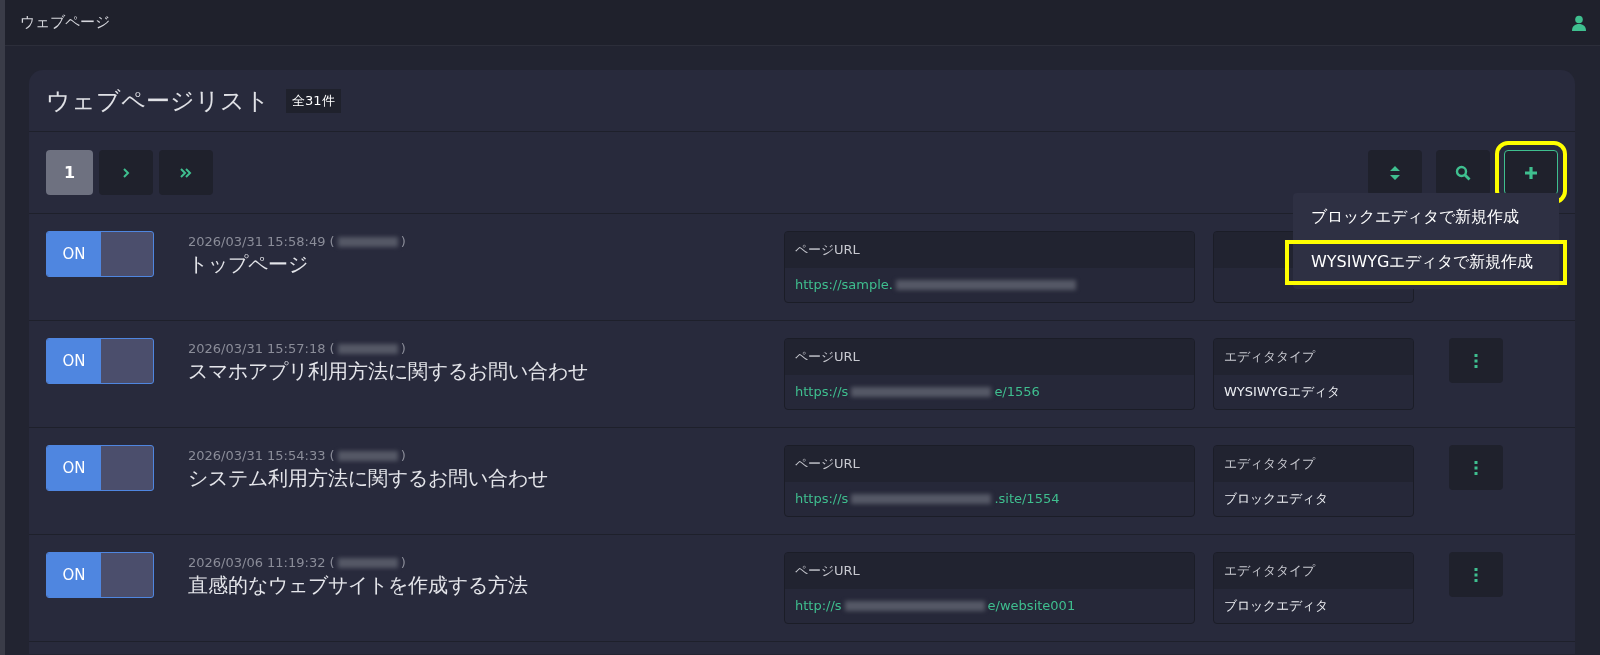  What do you see at coordinates (261, 241) in the screenshot?
I see `updated-date: 2026/03/31 15:58:49 (` at bounding box center [261, 241].